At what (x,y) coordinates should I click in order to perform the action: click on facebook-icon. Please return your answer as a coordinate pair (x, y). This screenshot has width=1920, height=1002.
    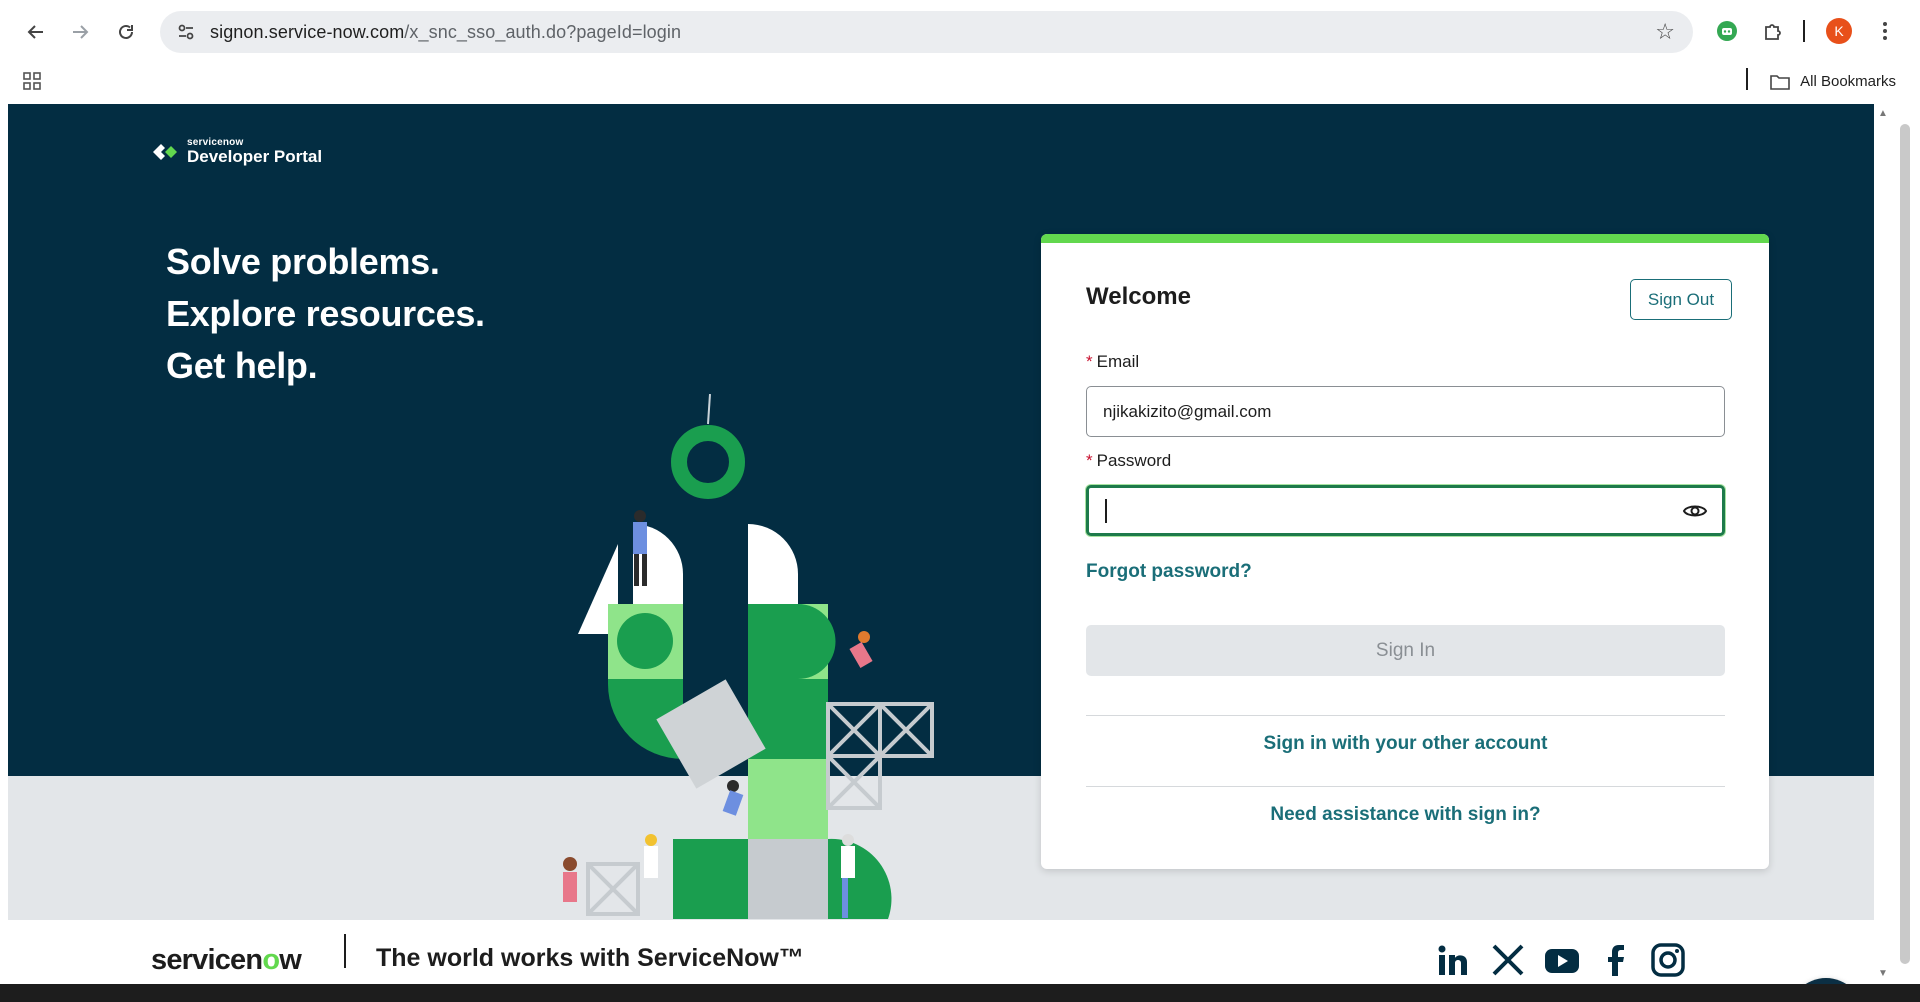
    Looking at the image, I should click on (1616, 960).